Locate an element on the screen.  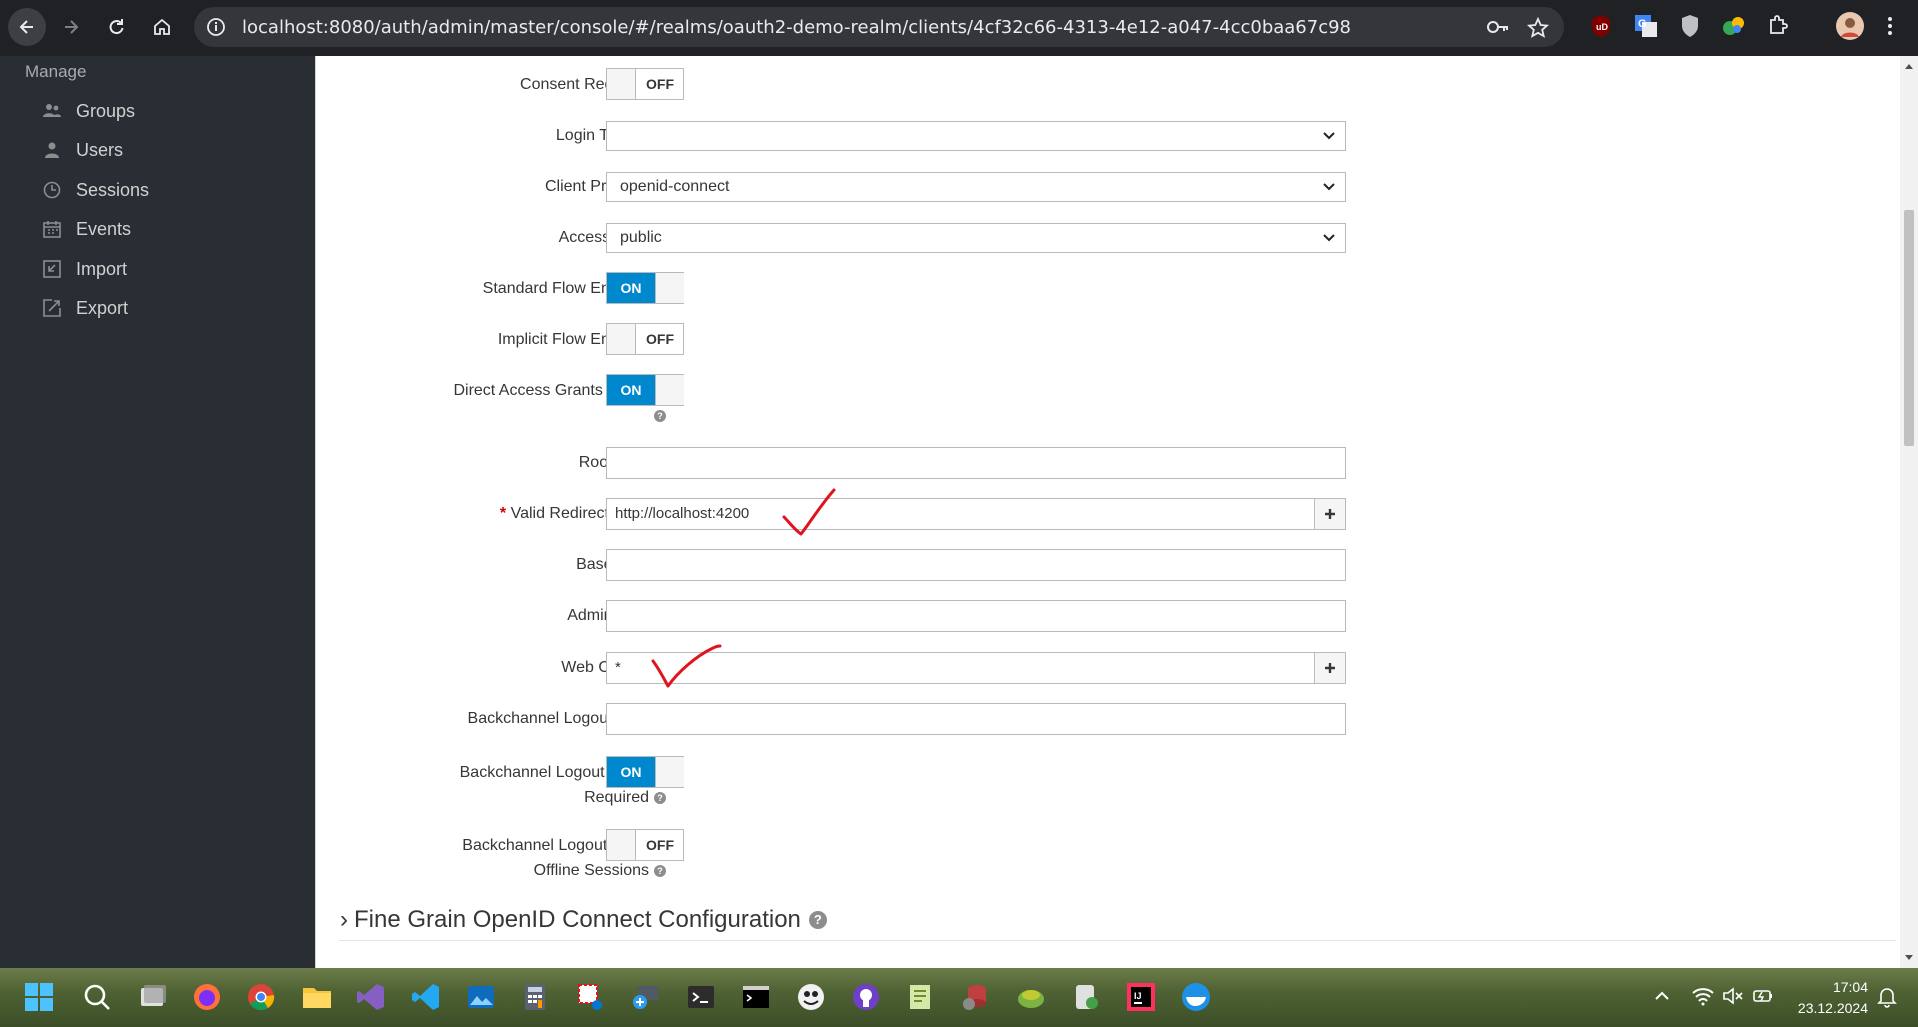
direct-access-toggle: ON is located at coordinates (645, 390).